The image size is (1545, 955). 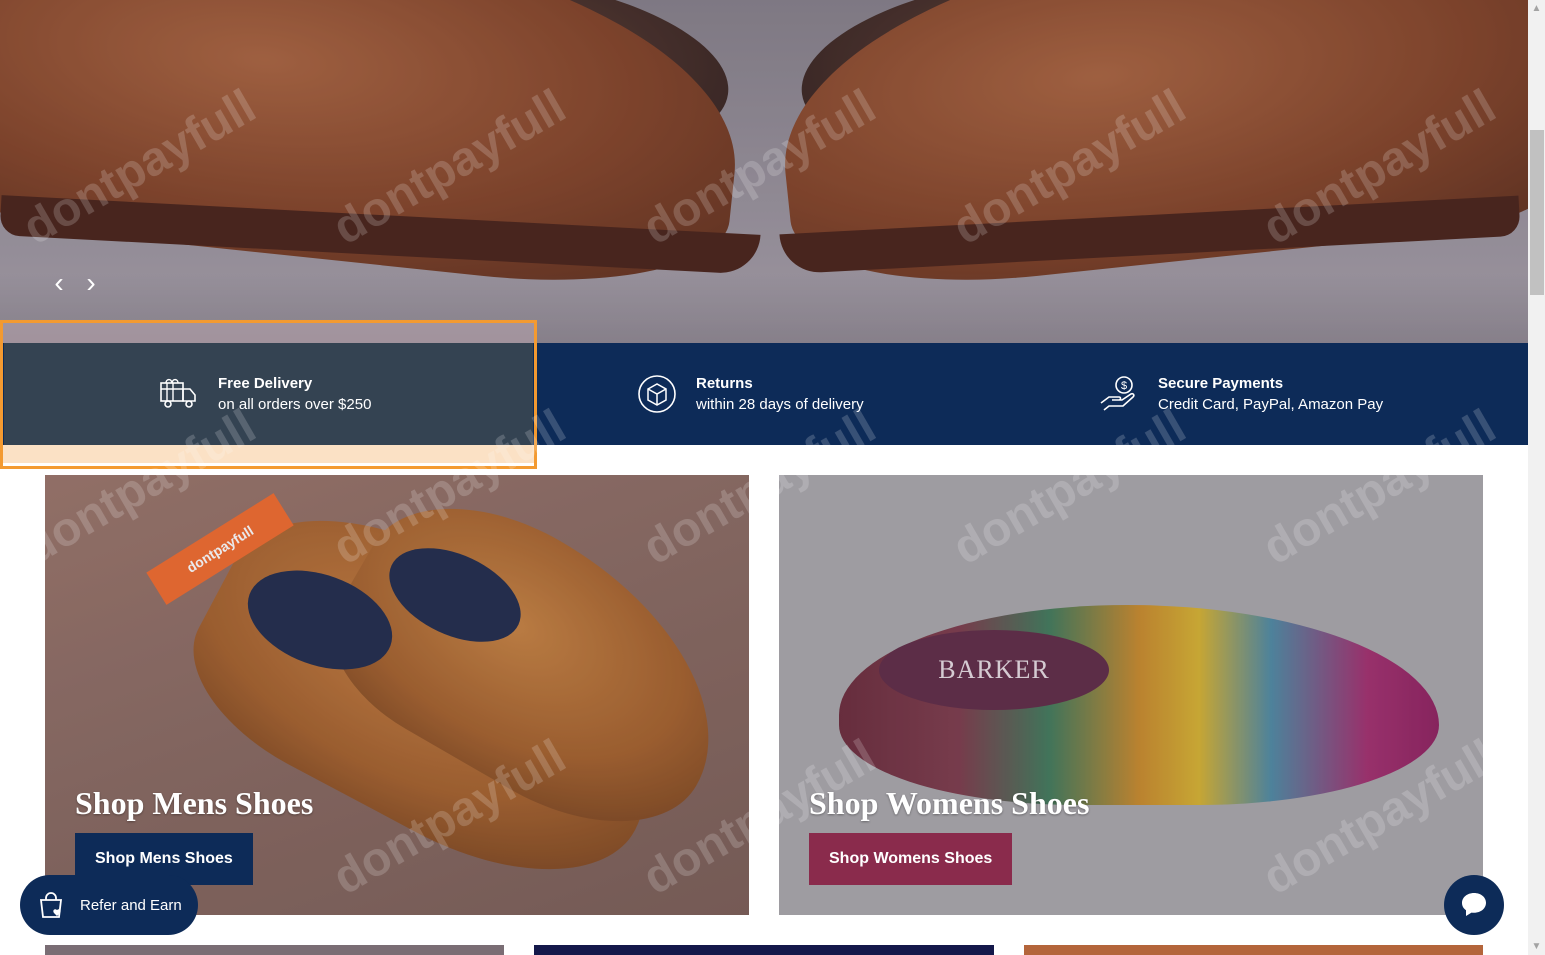 I want to click on feature-title: Returns, so click(x=724, y=383).